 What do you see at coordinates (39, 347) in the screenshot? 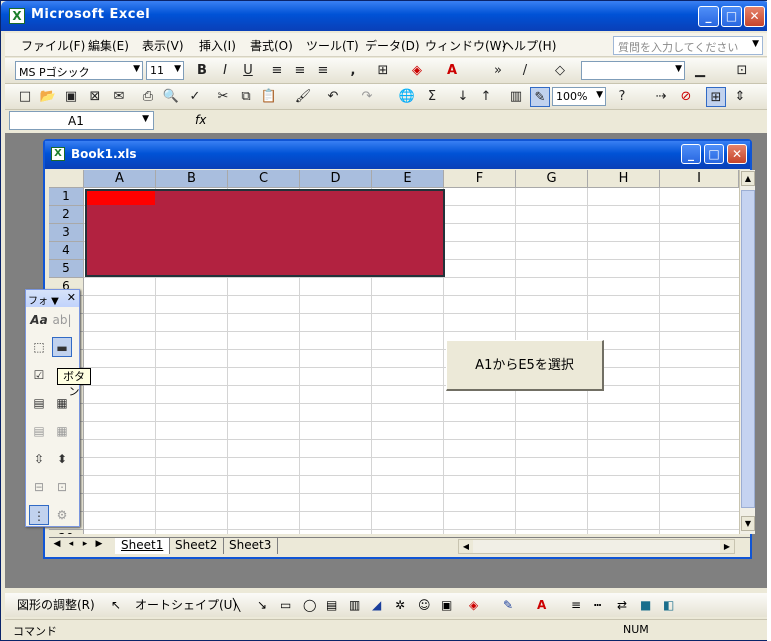
I see `group-box-icon: ⬚` at bounding box center [39, 347].